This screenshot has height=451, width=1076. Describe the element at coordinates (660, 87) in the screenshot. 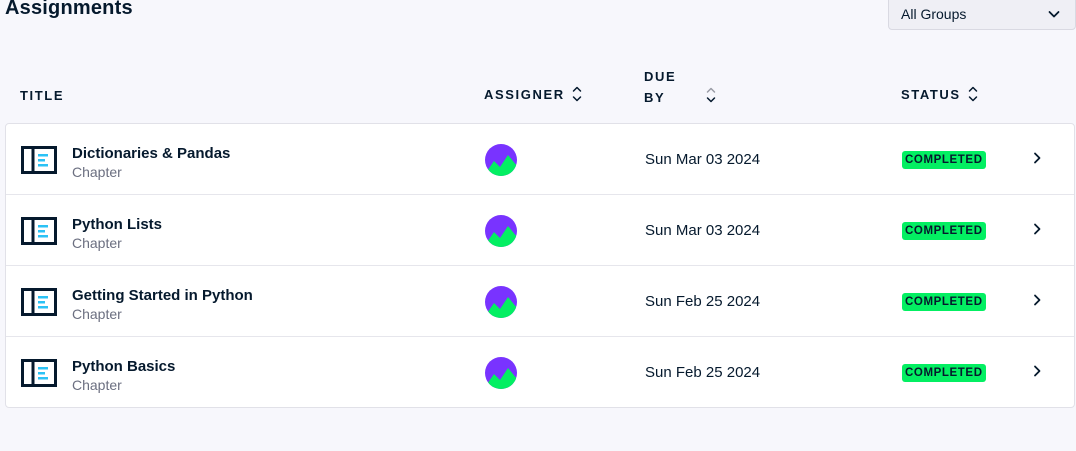

I see `column-header-due-by-label: DUE BY` at that location.